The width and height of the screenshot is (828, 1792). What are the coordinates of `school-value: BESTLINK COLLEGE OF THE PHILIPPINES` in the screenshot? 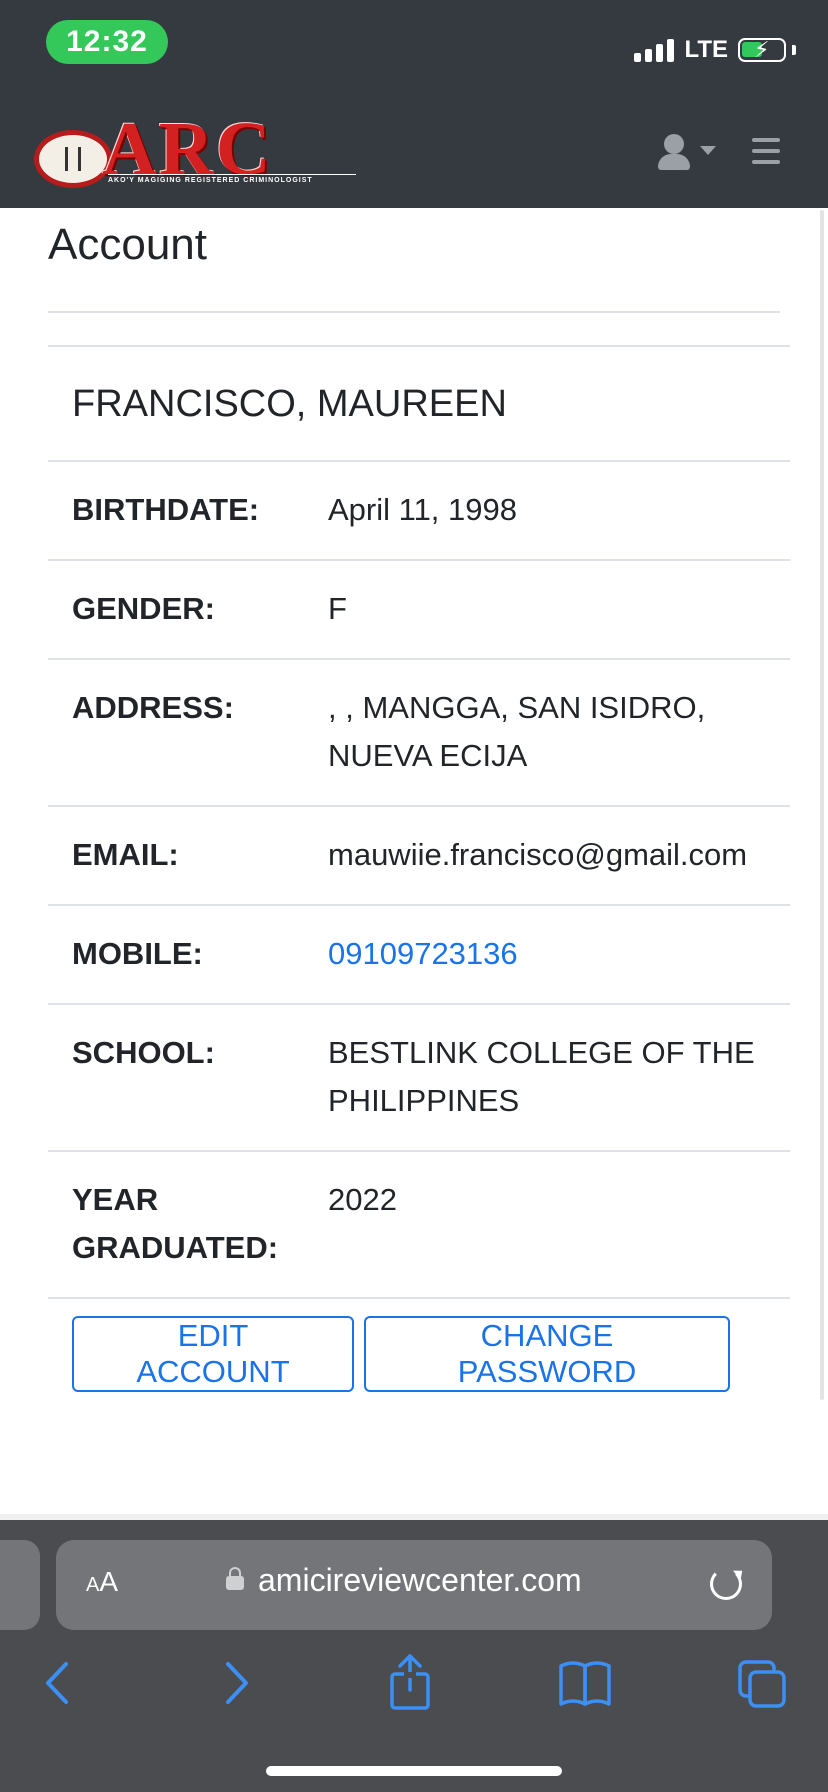 It's located at (541, 1076).